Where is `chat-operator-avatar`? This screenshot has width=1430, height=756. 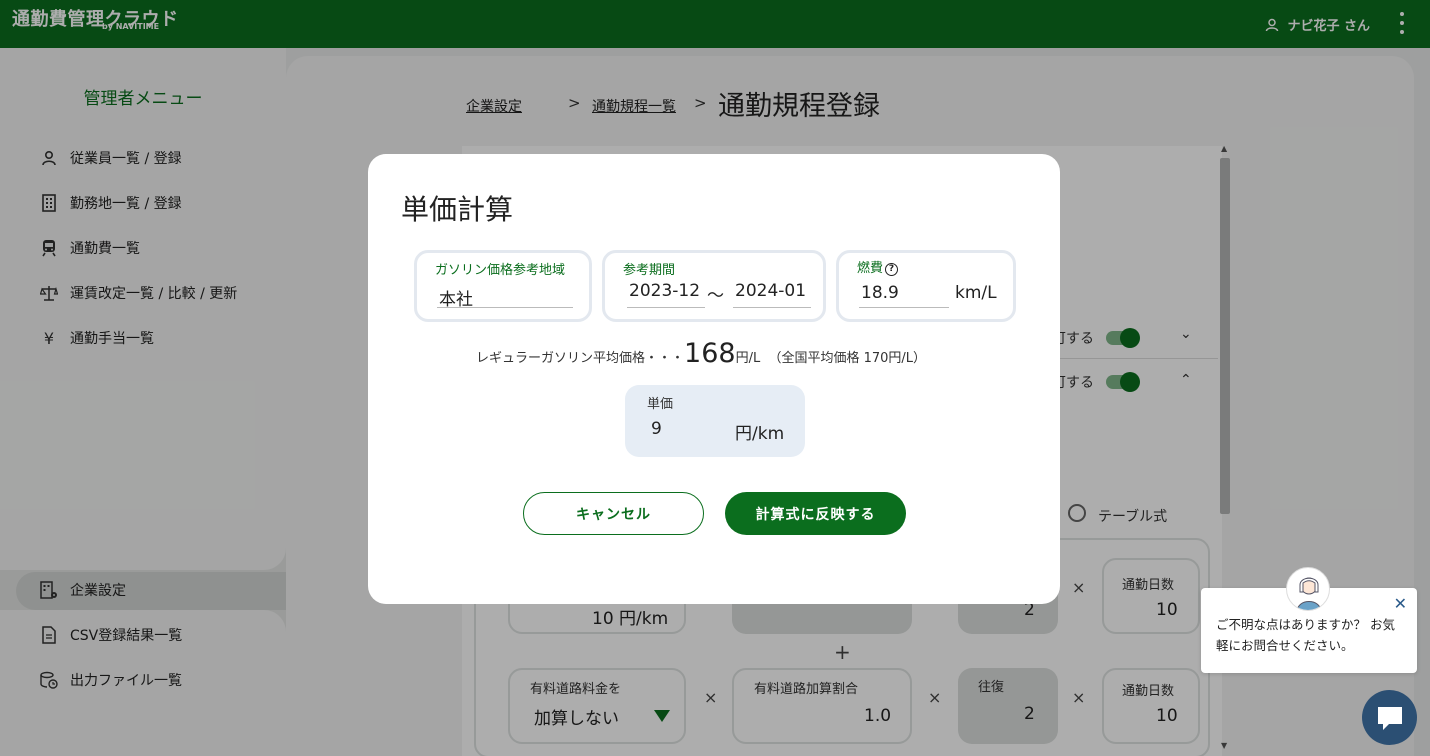 chat-operator-avatar is located at coordinates (1308, 589).